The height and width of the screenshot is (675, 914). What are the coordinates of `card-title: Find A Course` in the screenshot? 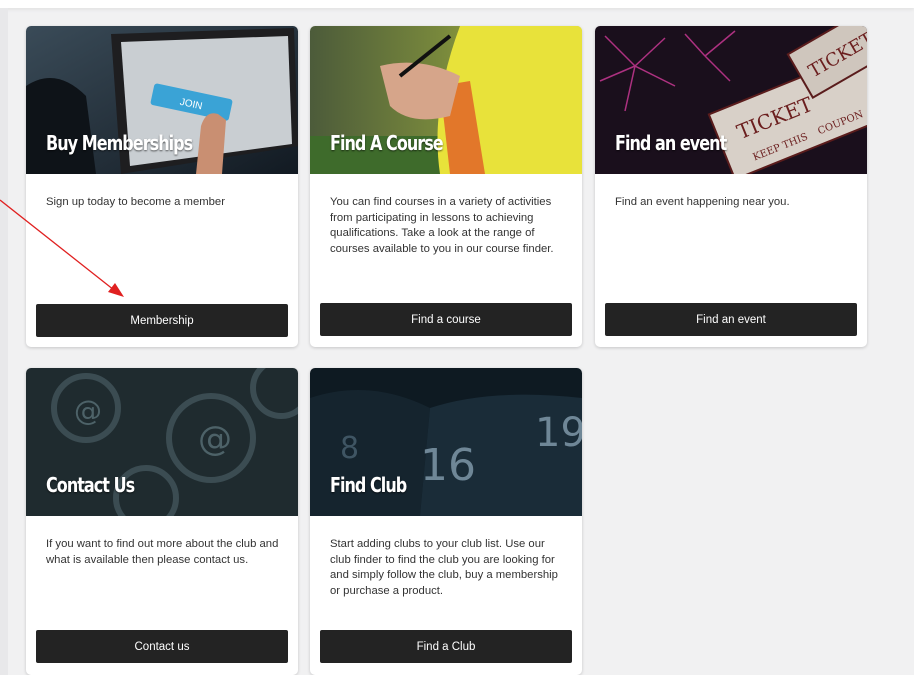 It's located at (387, 143).